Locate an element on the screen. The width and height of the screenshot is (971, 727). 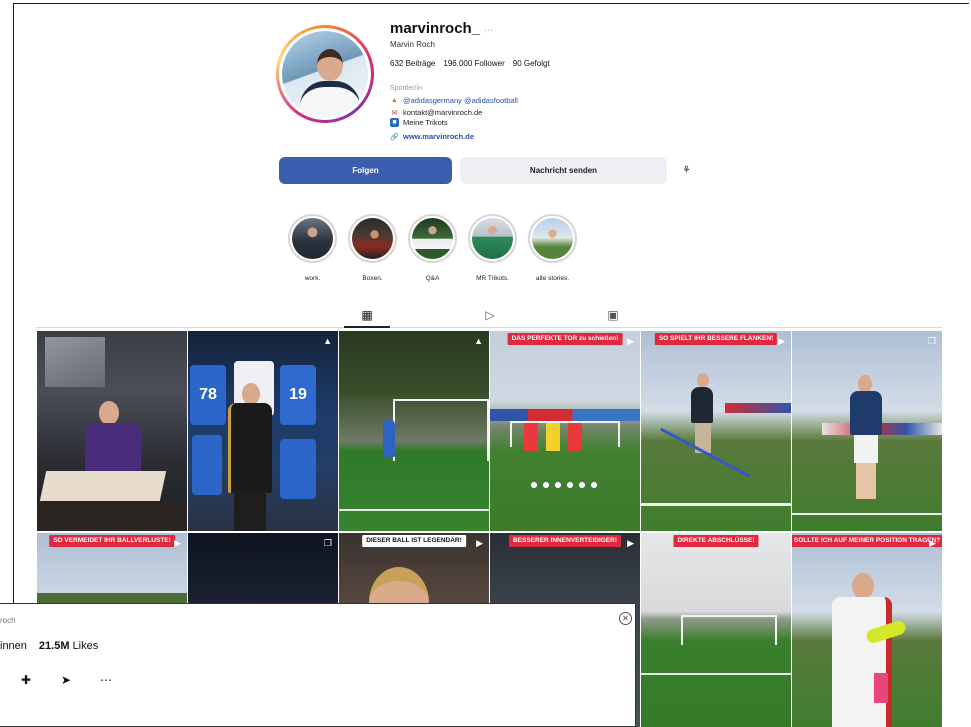
popup-stats: innen 21.5M Likes is located at coordinates (49, 646).